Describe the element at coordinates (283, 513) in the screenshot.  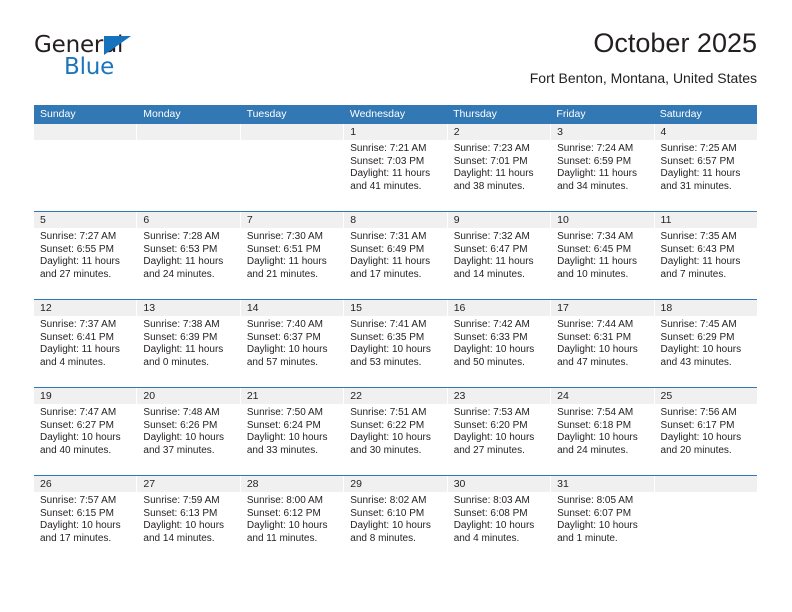
I see `sunset-text: Sunset: 6:12 PM` at that location.